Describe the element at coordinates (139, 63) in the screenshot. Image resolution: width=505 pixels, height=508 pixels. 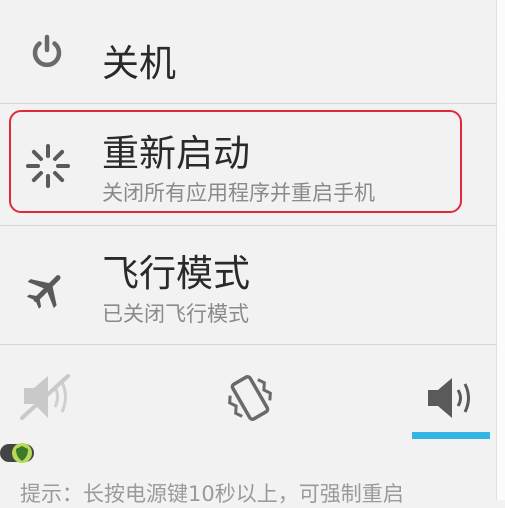
I see `power-off-label: 关机` at that location.